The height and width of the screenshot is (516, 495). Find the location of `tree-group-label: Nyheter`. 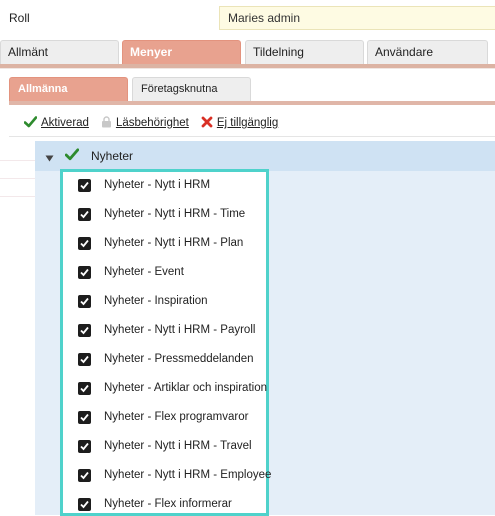

tree-group-label: Nyheter is located at coordinates (112, 156).